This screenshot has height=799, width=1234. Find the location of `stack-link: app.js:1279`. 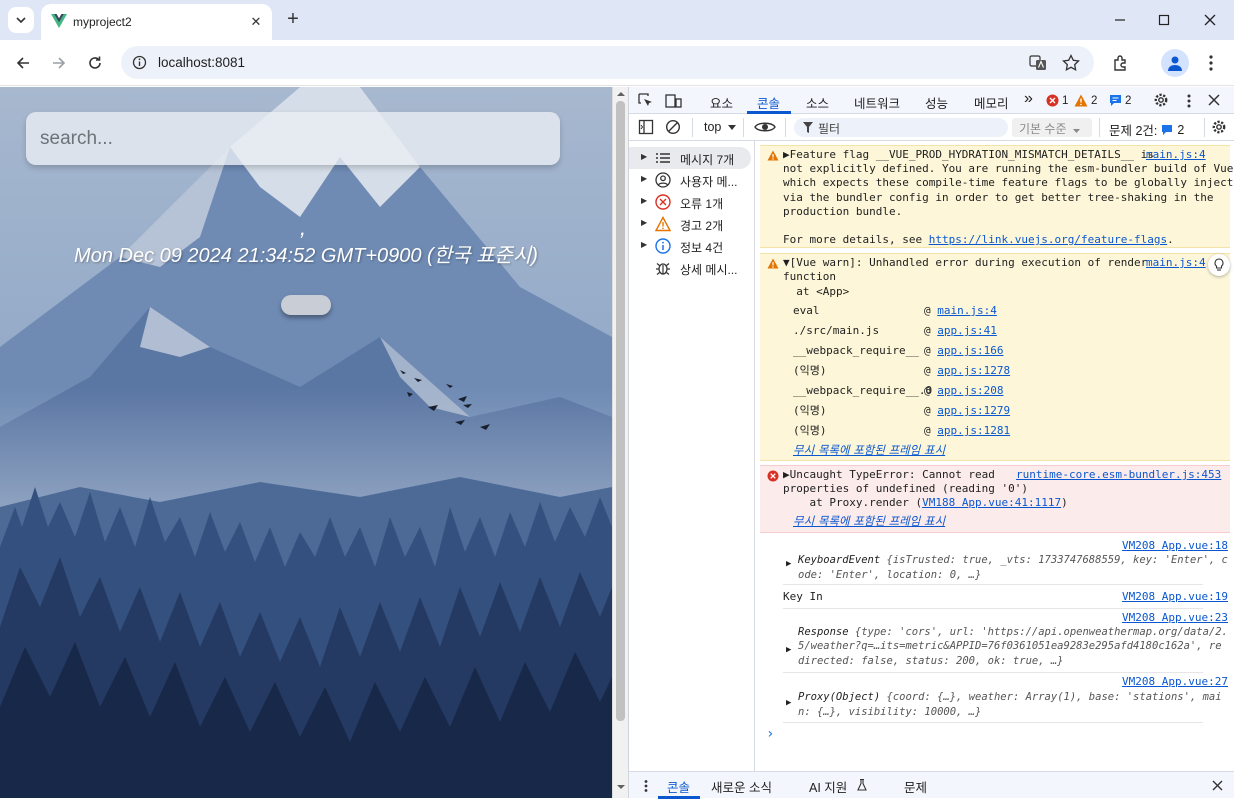

stack-link: app.js:1279 is located at coordinates (973, 410).